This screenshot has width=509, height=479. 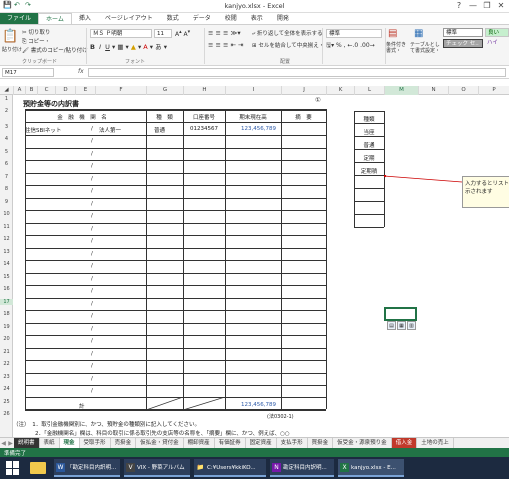 What do you see at coordinates (283, 18) in the screenshot?
I see `tab-developer: 開発` at bounding box center [283, 18].